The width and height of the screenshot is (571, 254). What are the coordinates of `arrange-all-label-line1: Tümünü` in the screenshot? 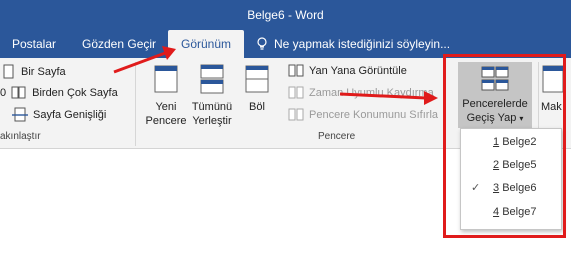 It's located at (212, 107).